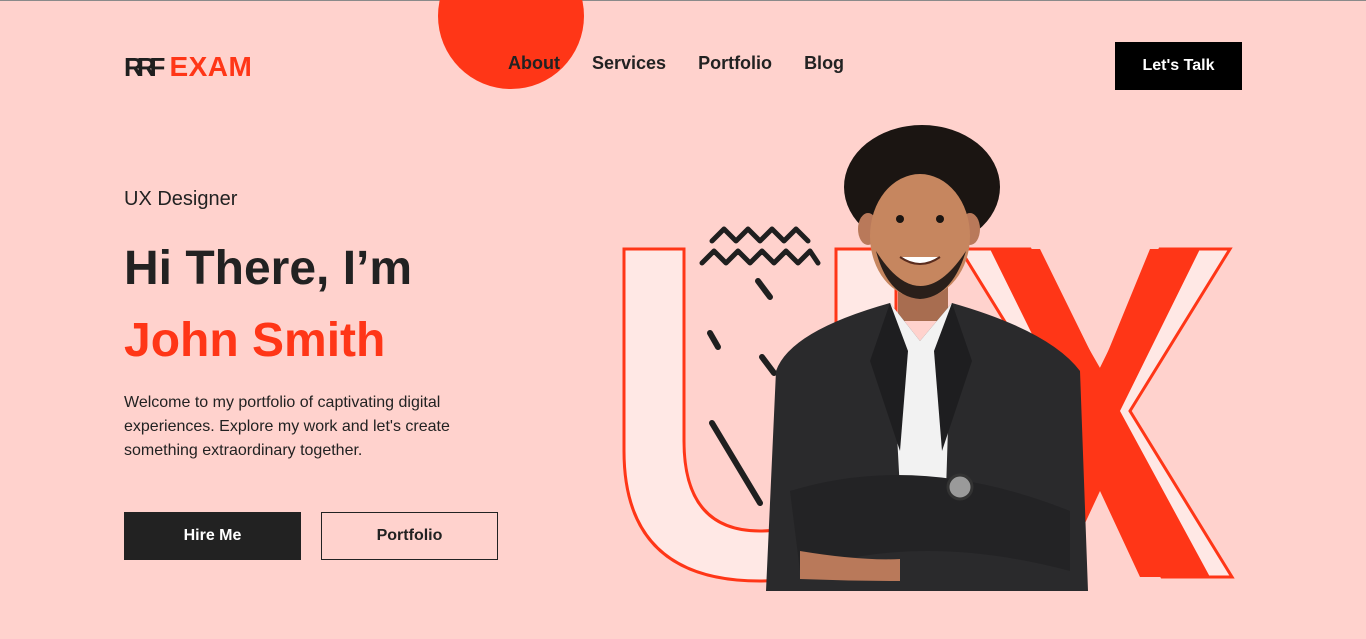 The width and height of the screenshot is (1366, 639). Describe the element at coordinates (211, 66) in the screenshot. I see `logo-text: EXAM` at that location.